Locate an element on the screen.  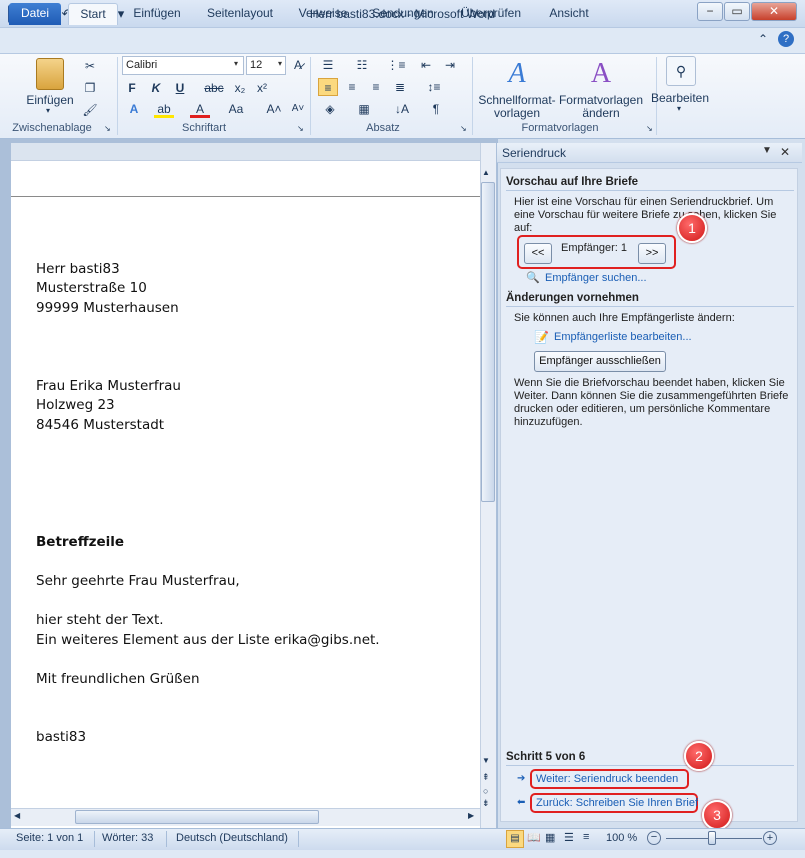
align-right-icon: ≡ is located at coordinates (376, 87).